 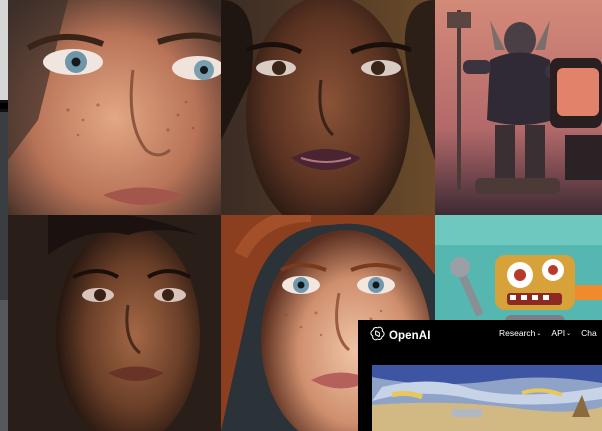 I want to click on nav-item-research: Research⌄, so click(x=520, y=333).